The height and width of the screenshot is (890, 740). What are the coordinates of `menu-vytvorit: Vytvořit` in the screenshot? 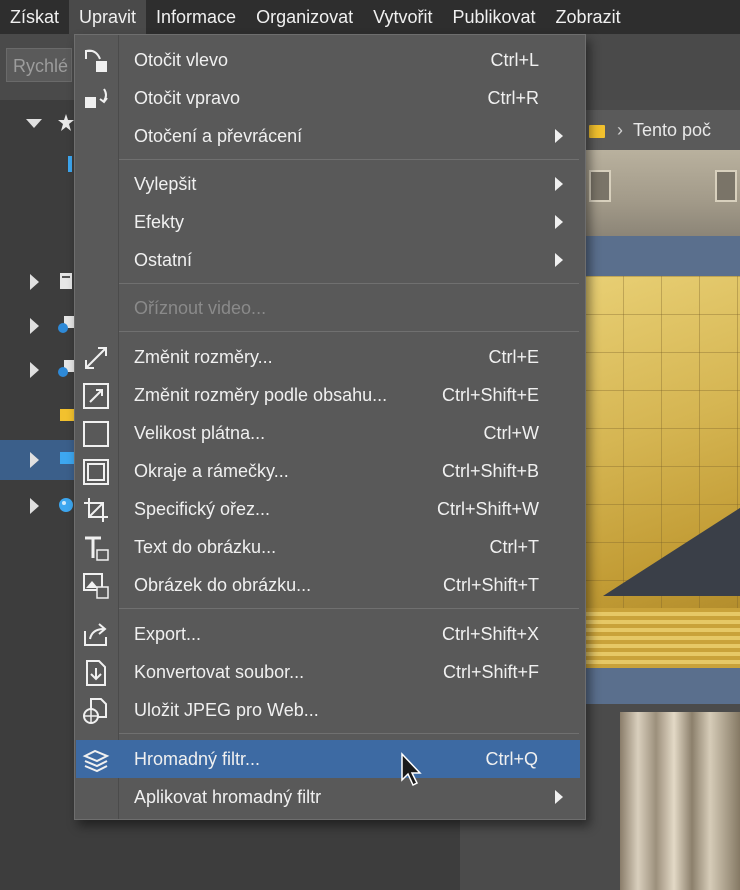 It's located at (402, 17).